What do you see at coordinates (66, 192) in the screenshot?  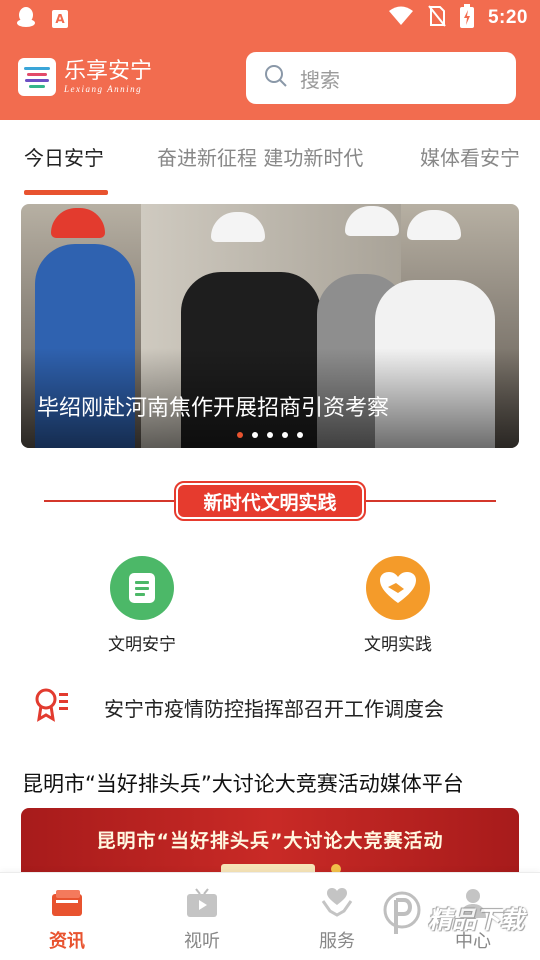 I see `active-tab-indicator` at bounding box center [66, 192].